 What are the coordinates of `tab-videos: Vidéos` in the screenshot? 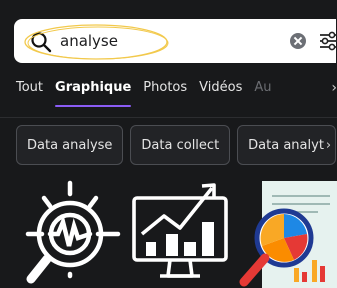 It's located at (220, 88).